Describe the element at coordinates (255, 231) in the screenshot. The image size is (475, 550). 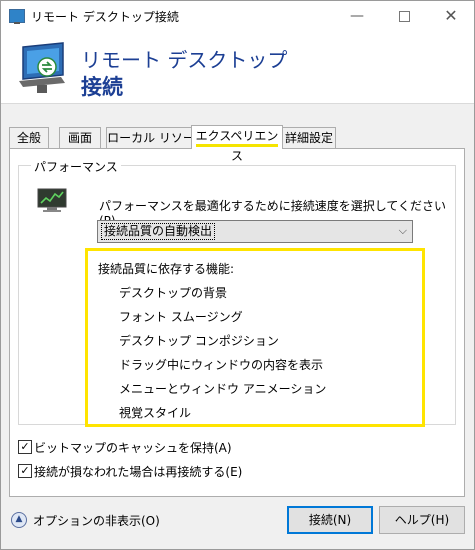
I see `connection-speed-select: 接続品質の自動検出 ⌵` at that location.